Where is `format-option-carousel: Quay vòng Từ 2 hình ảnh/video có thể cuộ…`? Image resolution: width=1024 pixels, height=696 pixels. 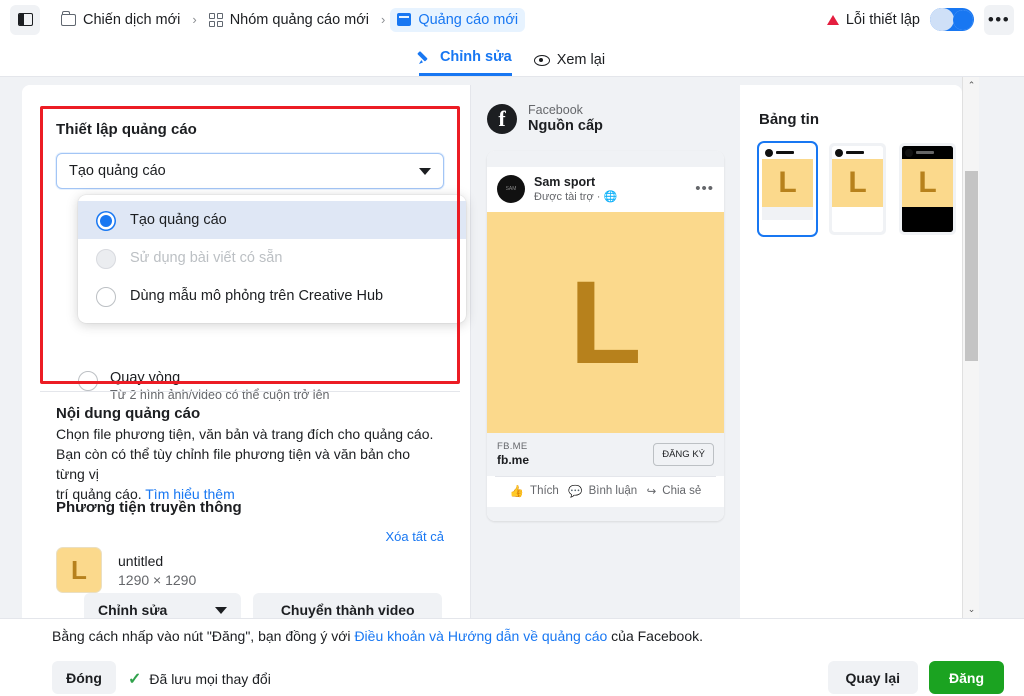 format-option-carousel: Quay vòng Từ 2 hình ảnh/video có thể cuộ… is located at coordinates (203, 386).